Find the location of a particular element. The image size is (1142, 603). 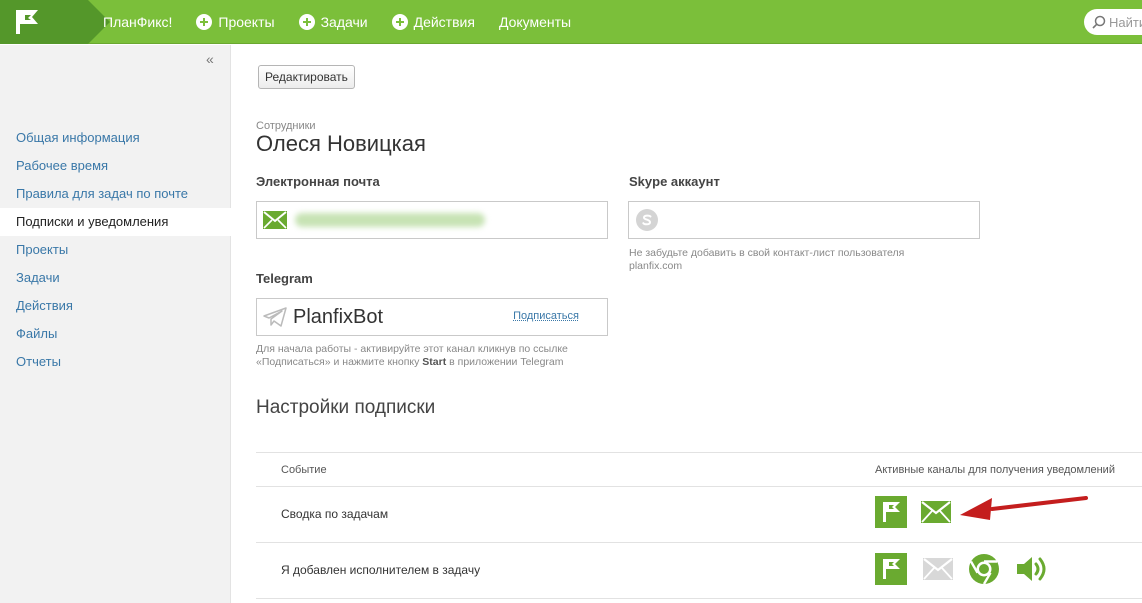

red-arrow-annotation is located at coordinates (1024, 508).